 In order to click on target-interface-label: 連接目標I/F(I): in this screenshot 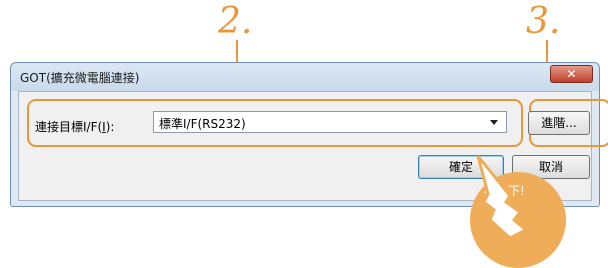, I will do `click(75, 127)`.